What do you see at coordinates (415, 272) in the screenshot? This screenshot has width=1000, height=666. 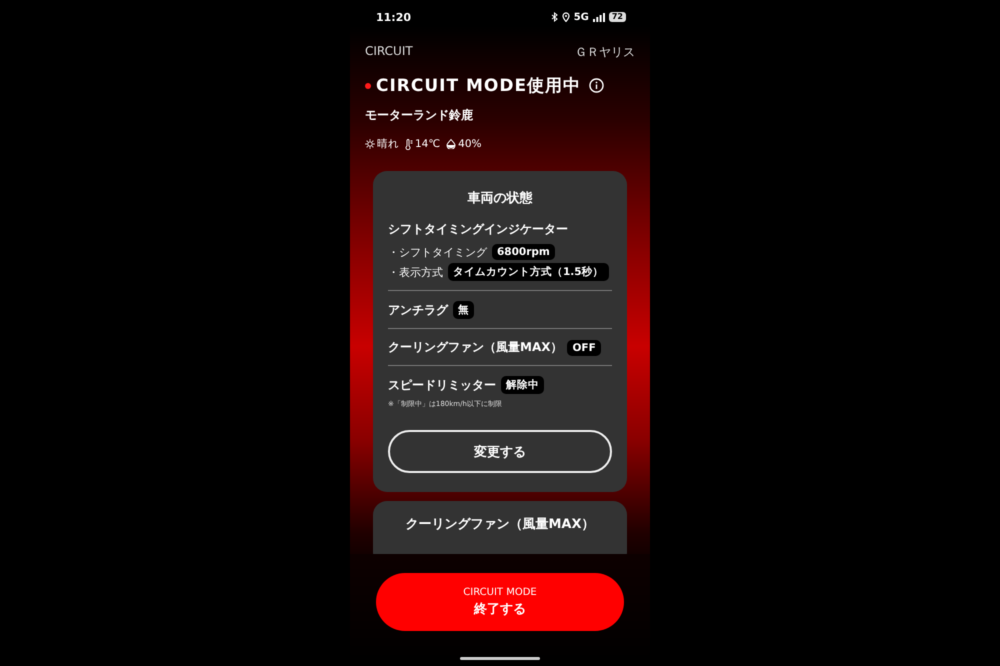 I see `setting-label: ・表示方式` at bounding box center [415, 272].